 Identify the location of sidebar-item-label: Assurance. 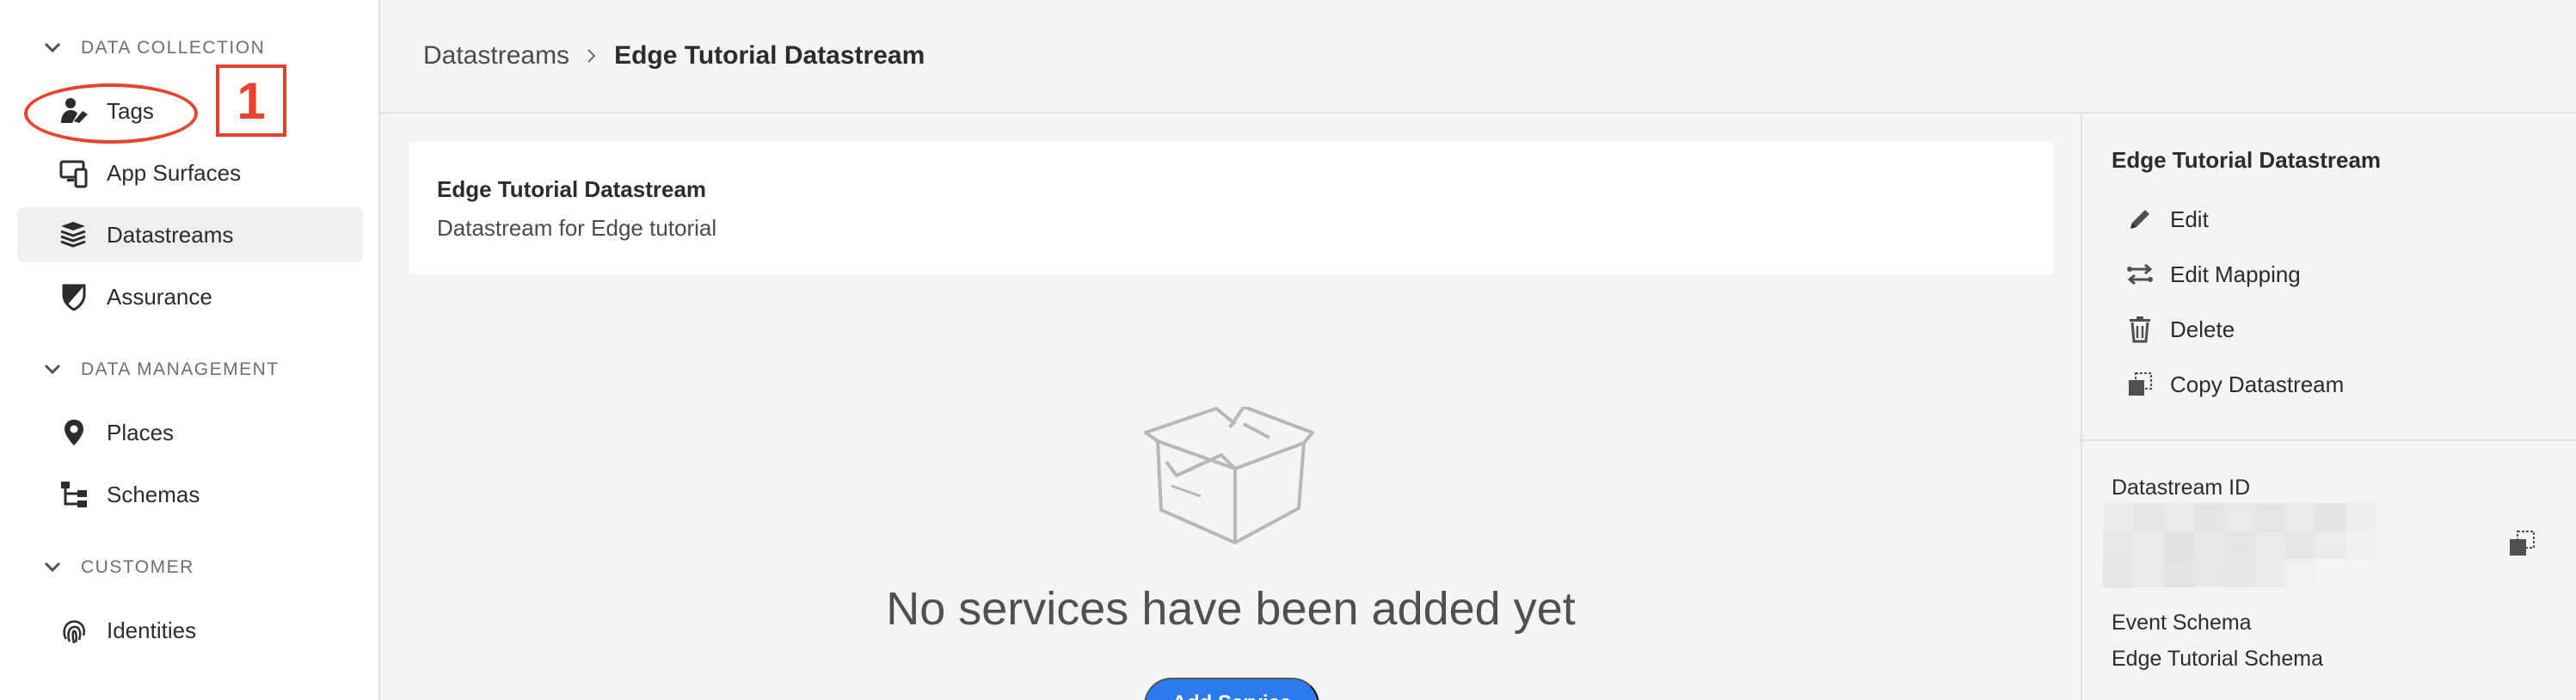
(159, 296).